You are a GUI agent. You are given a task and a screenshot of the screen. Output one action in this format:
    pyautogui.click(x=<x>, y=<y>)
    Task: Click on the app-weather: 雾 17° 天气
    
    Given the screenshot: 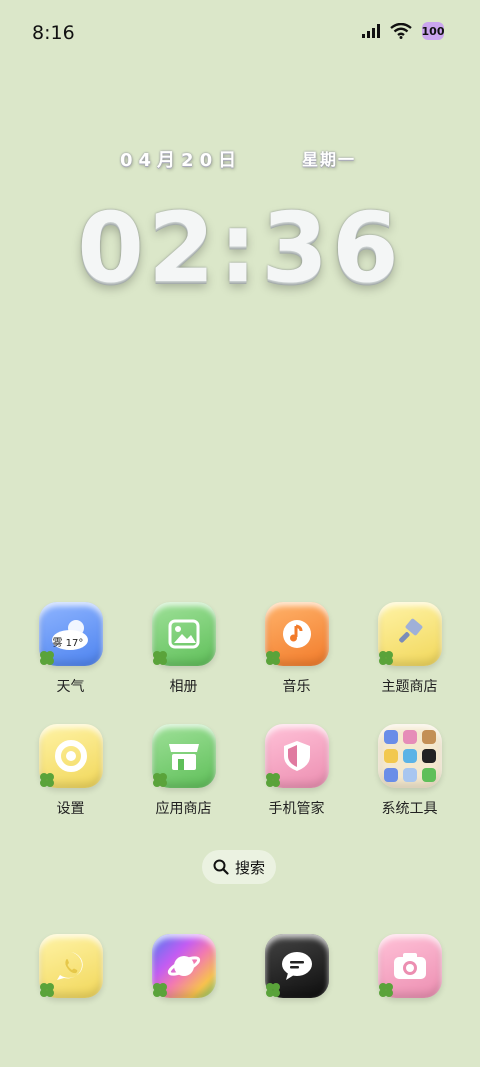 What is the action you would take?
    pyautogui.click(x=70, y=649)
    